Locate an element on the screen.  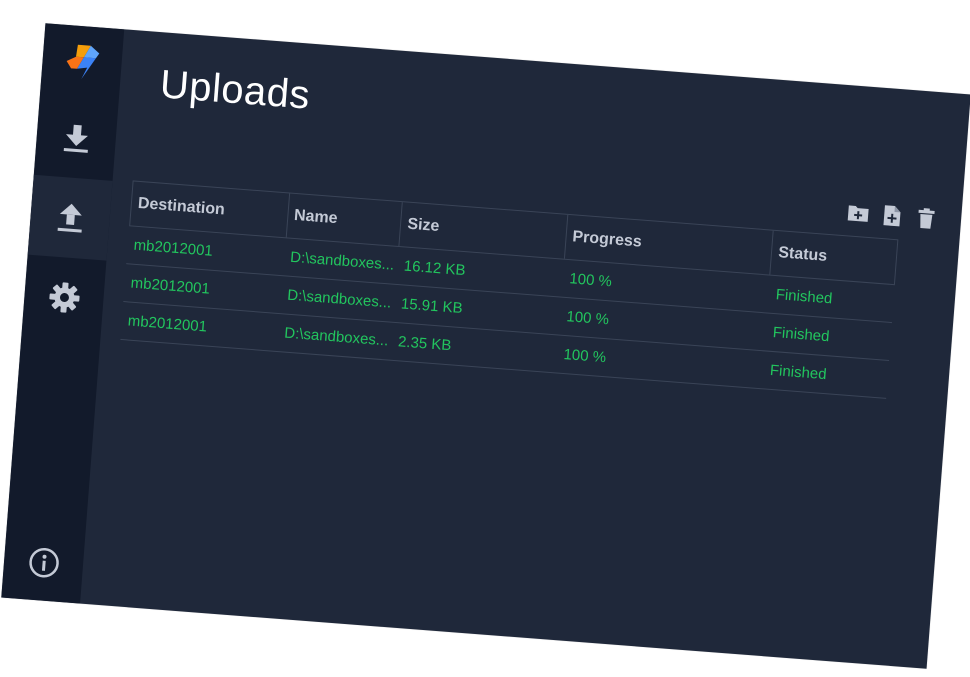
sidebar-item-uploads is located at coordinates (70, 217).